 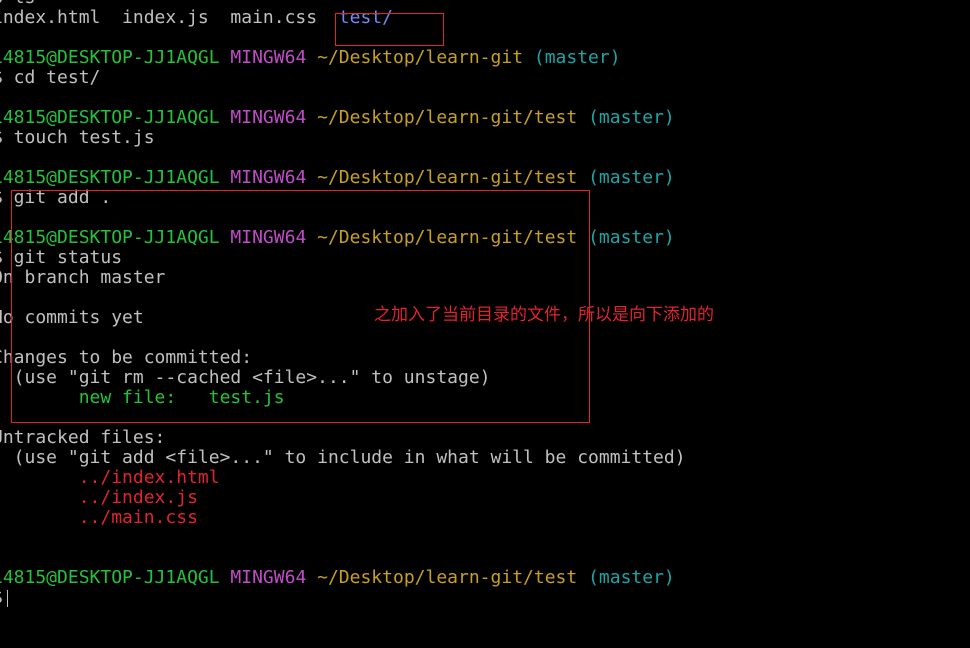 I want to click on annotation-box-test-dir, so click(x=389, y=29).